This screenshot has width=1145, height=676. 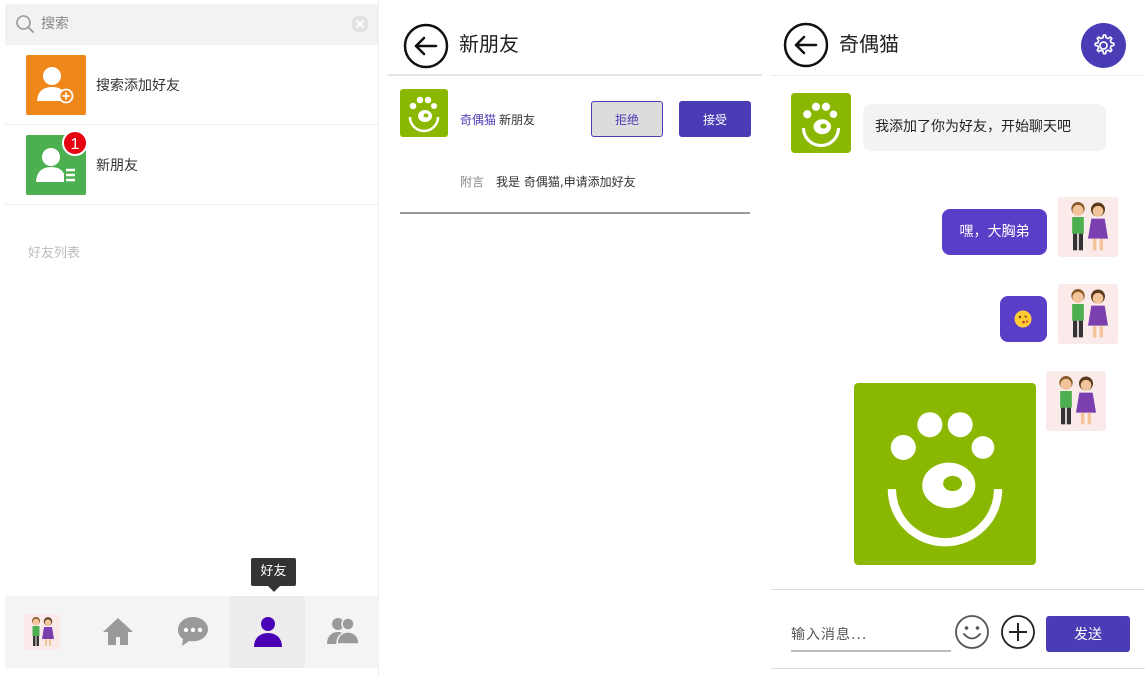 I want to click on tab-chat, so click(x=192, y=632).